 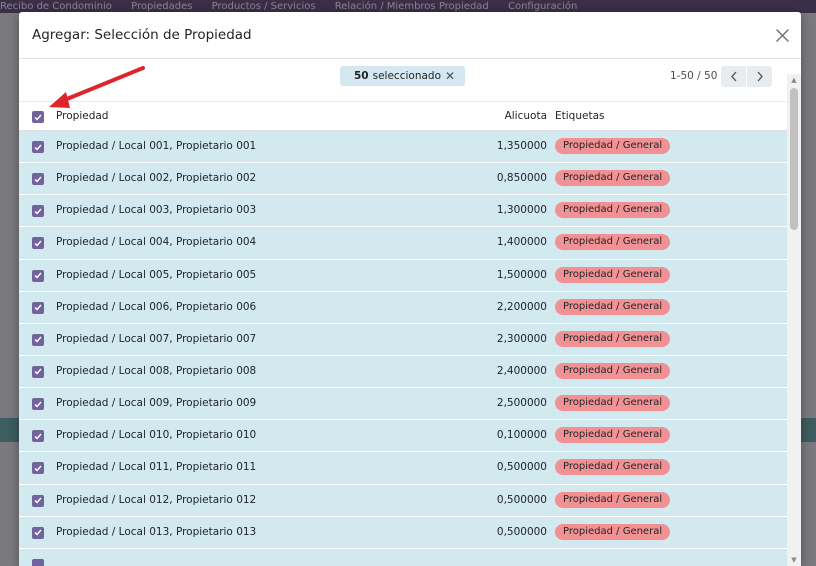 What do you see at coordinates (156, 403) in the screenshot?
I see `row-property-name: Propiedad / Local 009, Propietario 009` at bounding box center [156, 403].